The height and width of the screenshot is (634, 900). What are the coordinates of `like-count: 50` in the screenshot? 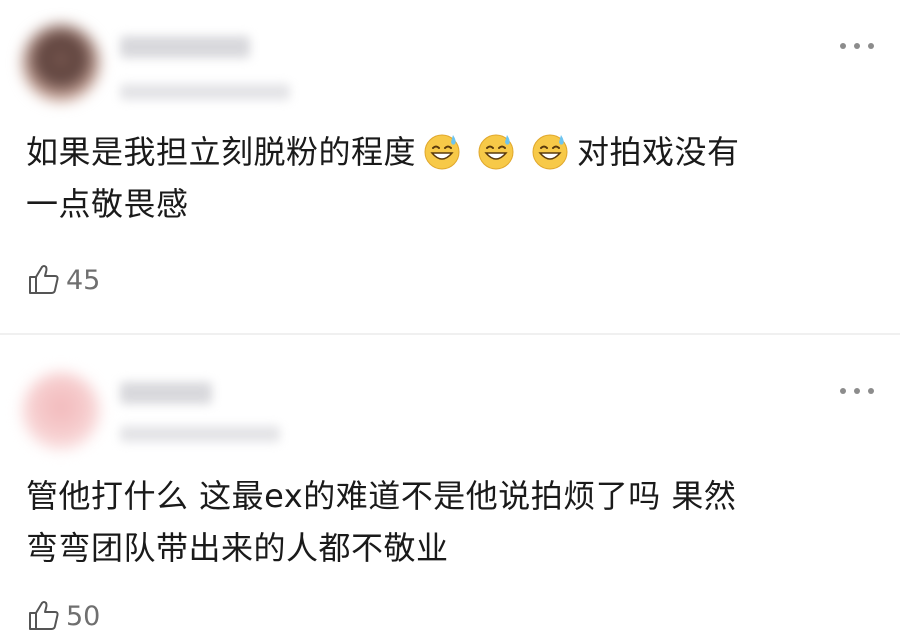 It's located at (83, 616).